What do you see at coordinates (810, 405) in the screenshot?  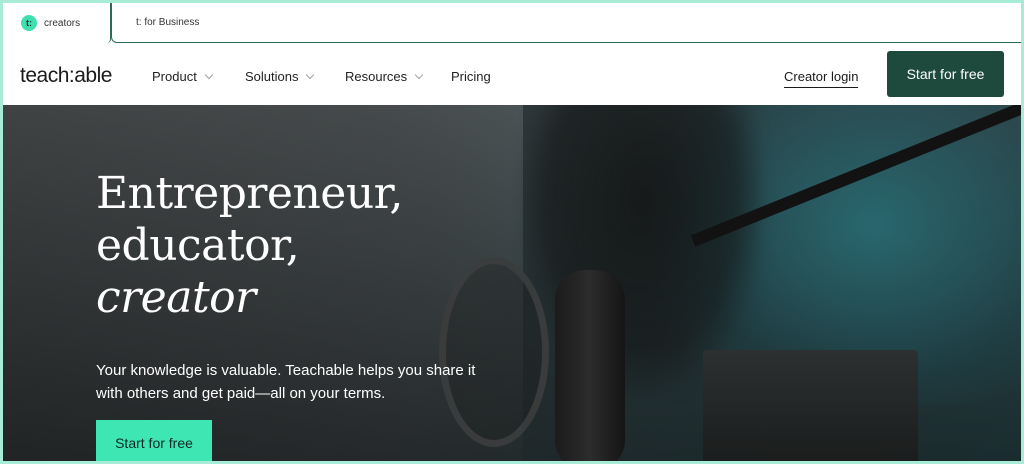 I see `laptop-image` at bounding box center [810, 405].